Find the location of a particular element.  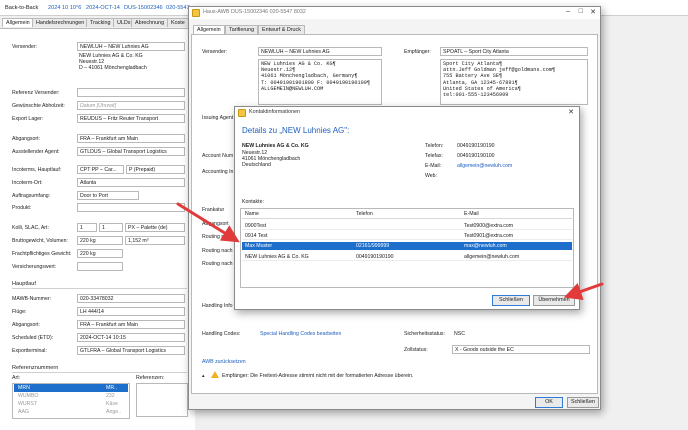

annotation-arrows is located at coordinates (390, 251).